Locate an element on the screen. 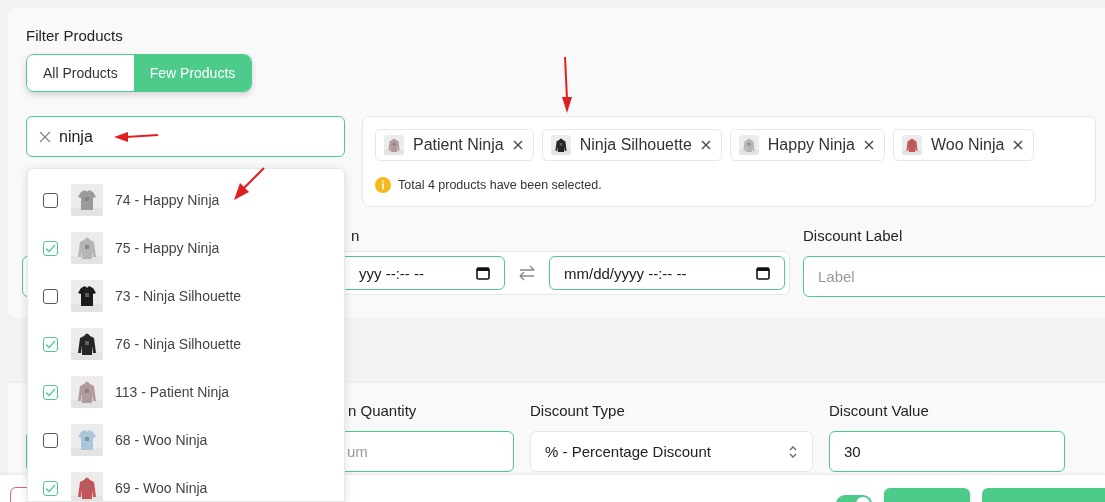 The width and height of the screenshot is (1105, 502). product-tag: Patient Ninja is located at coordinates (454, 145).